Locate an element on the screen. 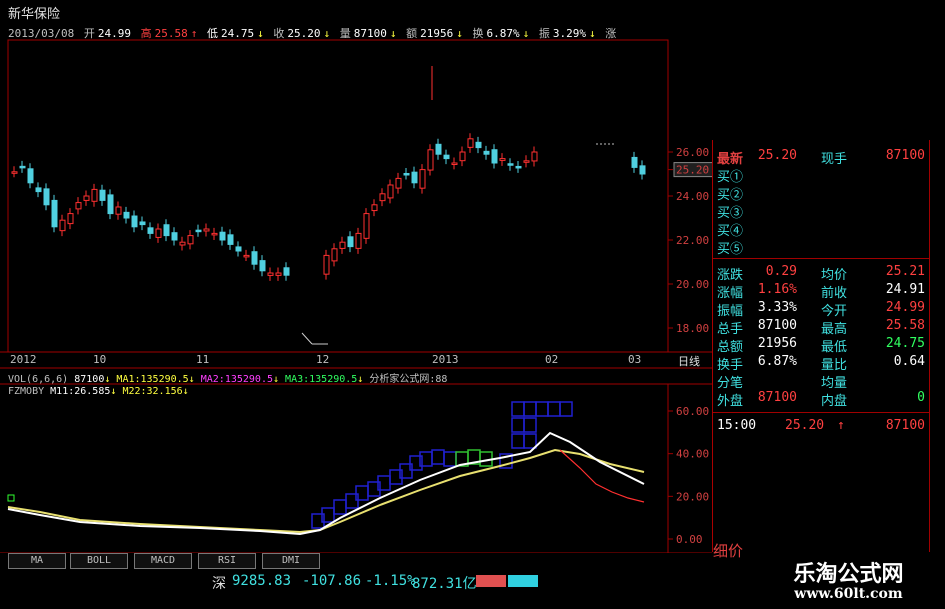 The width and height of the screenshot is (945, 609). info-volume: 87100 is located at coordinates (370, 33).